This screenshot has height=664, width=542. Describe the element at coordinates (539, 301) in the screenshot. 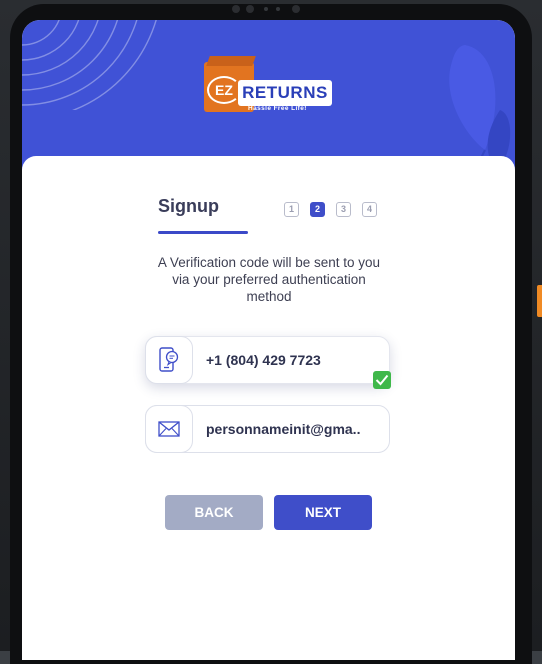

I see `side-accent` at that location.